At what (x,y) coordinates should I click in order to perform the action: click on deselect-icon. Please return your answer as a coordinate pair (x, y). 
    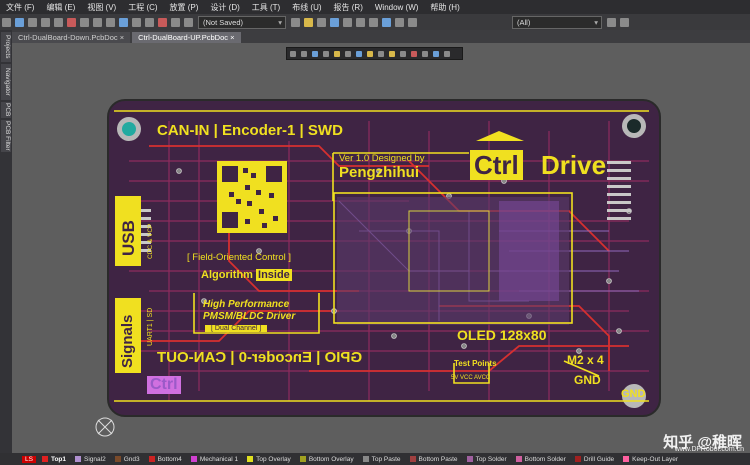
    Looking at the image, I should click on (149, 22).